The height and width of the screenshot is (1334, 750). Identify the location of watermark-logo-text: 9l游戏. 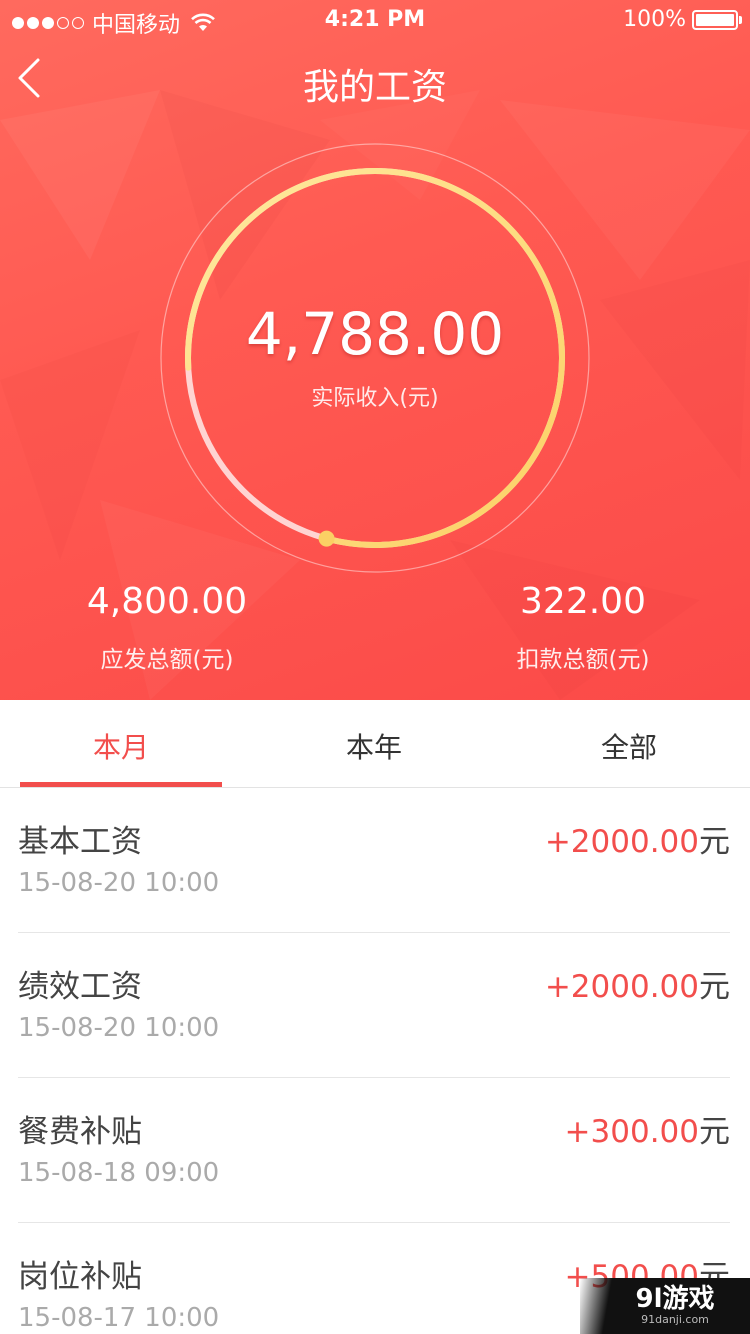
(675, 1299).